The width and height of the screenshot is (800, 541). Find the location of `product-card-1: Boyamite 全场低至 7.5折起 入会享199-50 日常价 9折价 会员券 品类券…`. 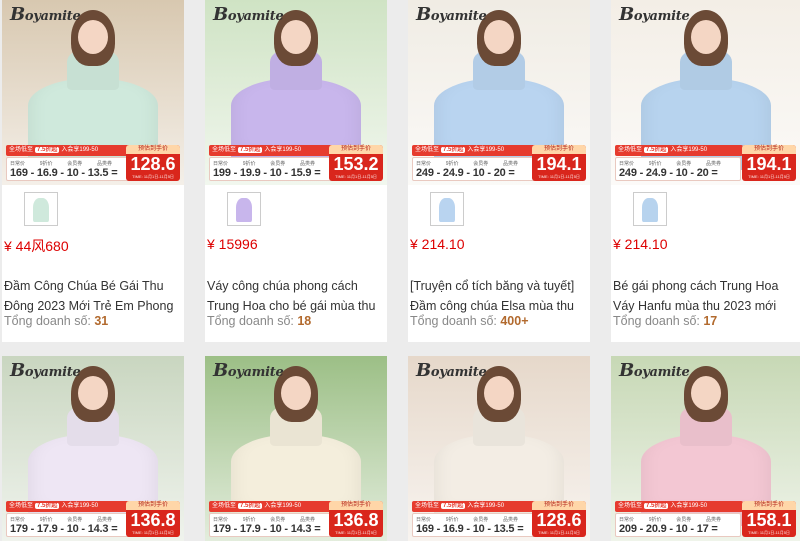

product-card-1: Boyamite 全场低至 7.5折起 入会享199-50 日常价 9折价 会员券 品类券… is located at coordinates (93, 171).